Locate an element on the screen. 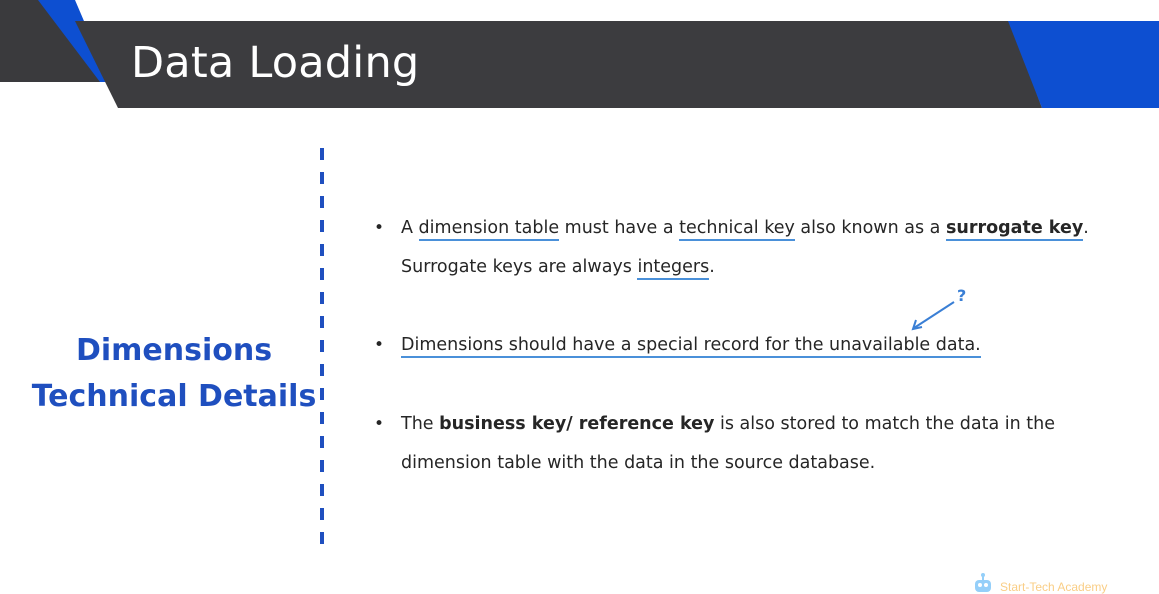  highlight-integers: integers is located at coordinates (673, 268).